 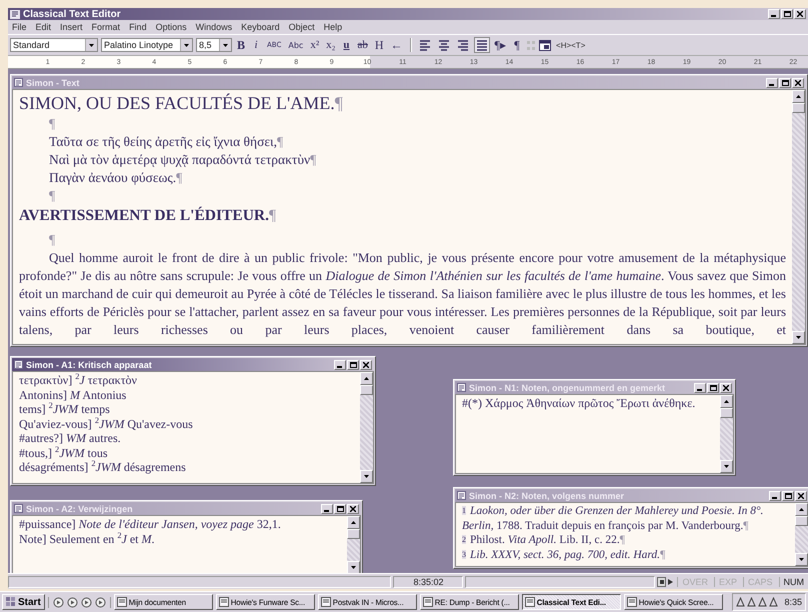 What do you see at coordinates (138, 27) in the screenshot?
I see `menu-item: Find` at bounding box center [138, 27].